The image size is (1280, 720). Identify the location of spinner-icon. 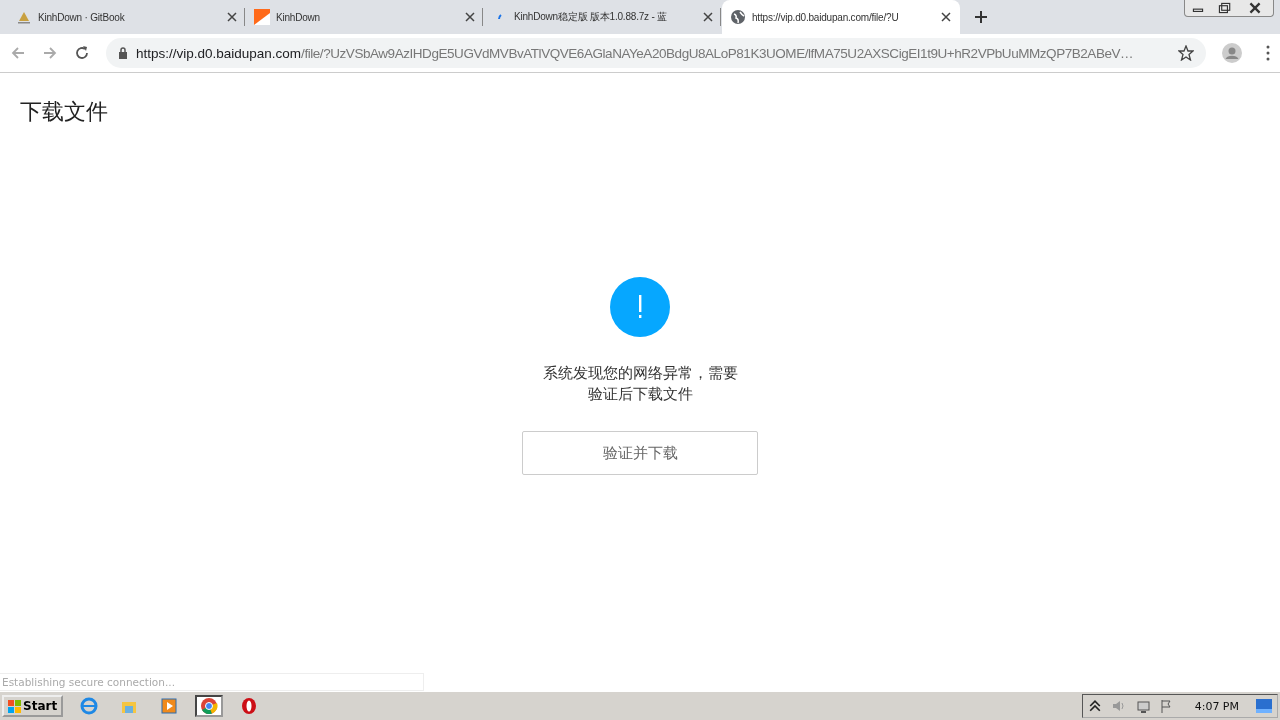
(500, 17).